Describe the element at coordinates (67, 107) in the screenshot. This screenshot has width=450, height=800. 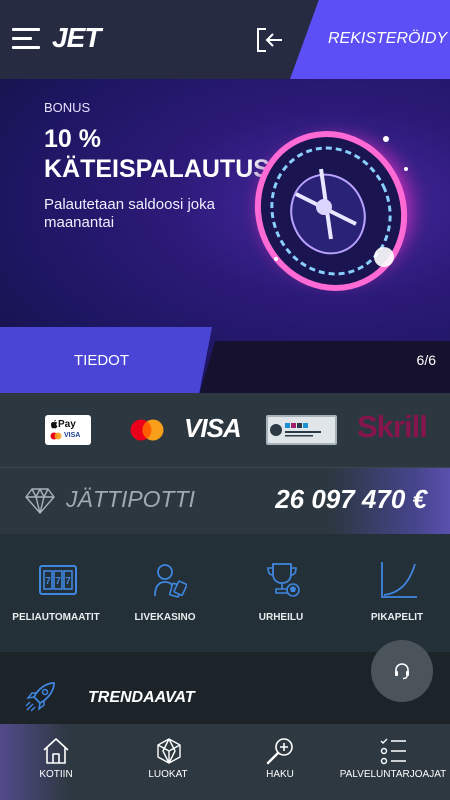
I see `banner-eyebrow: BONUS` at that location.